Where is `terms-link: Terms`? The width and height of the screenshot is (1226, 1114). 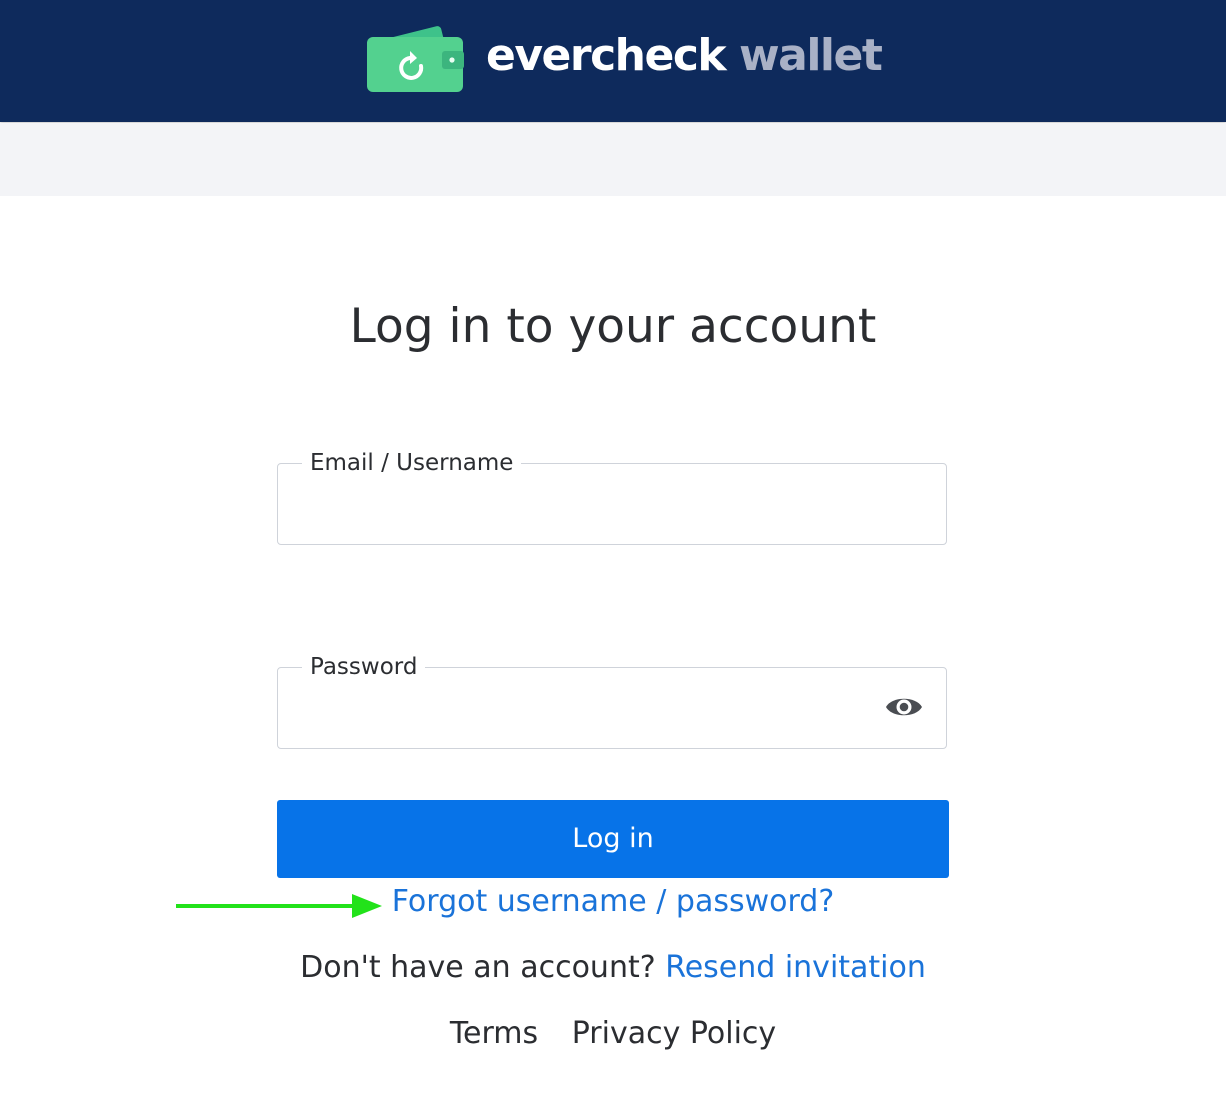
terms-link: Terms is located at coordinates (494, 1033).